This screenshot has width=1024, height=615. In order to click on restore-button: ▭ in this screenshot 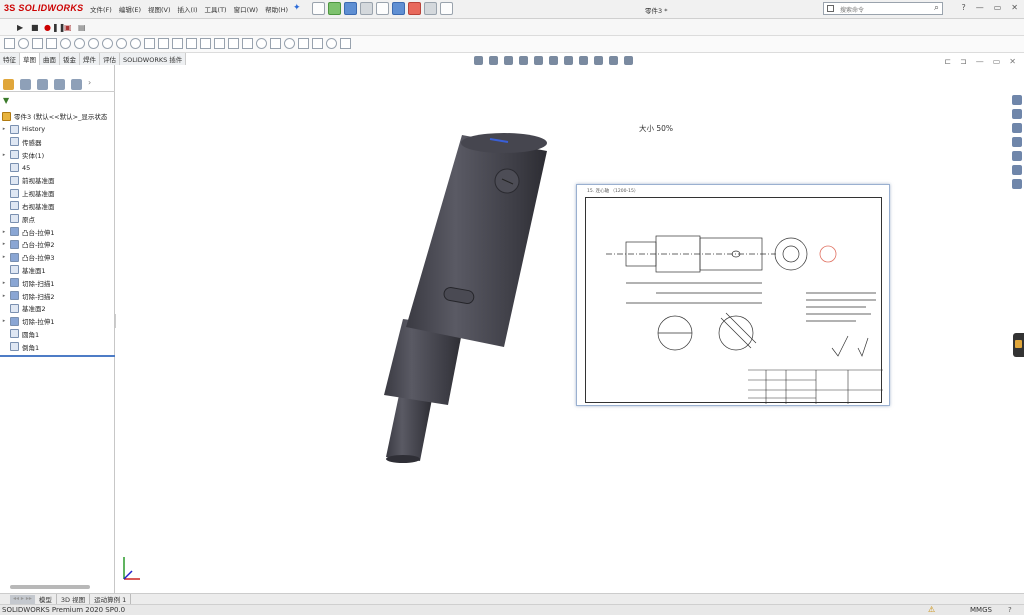, I will do `click(998, 7)`.